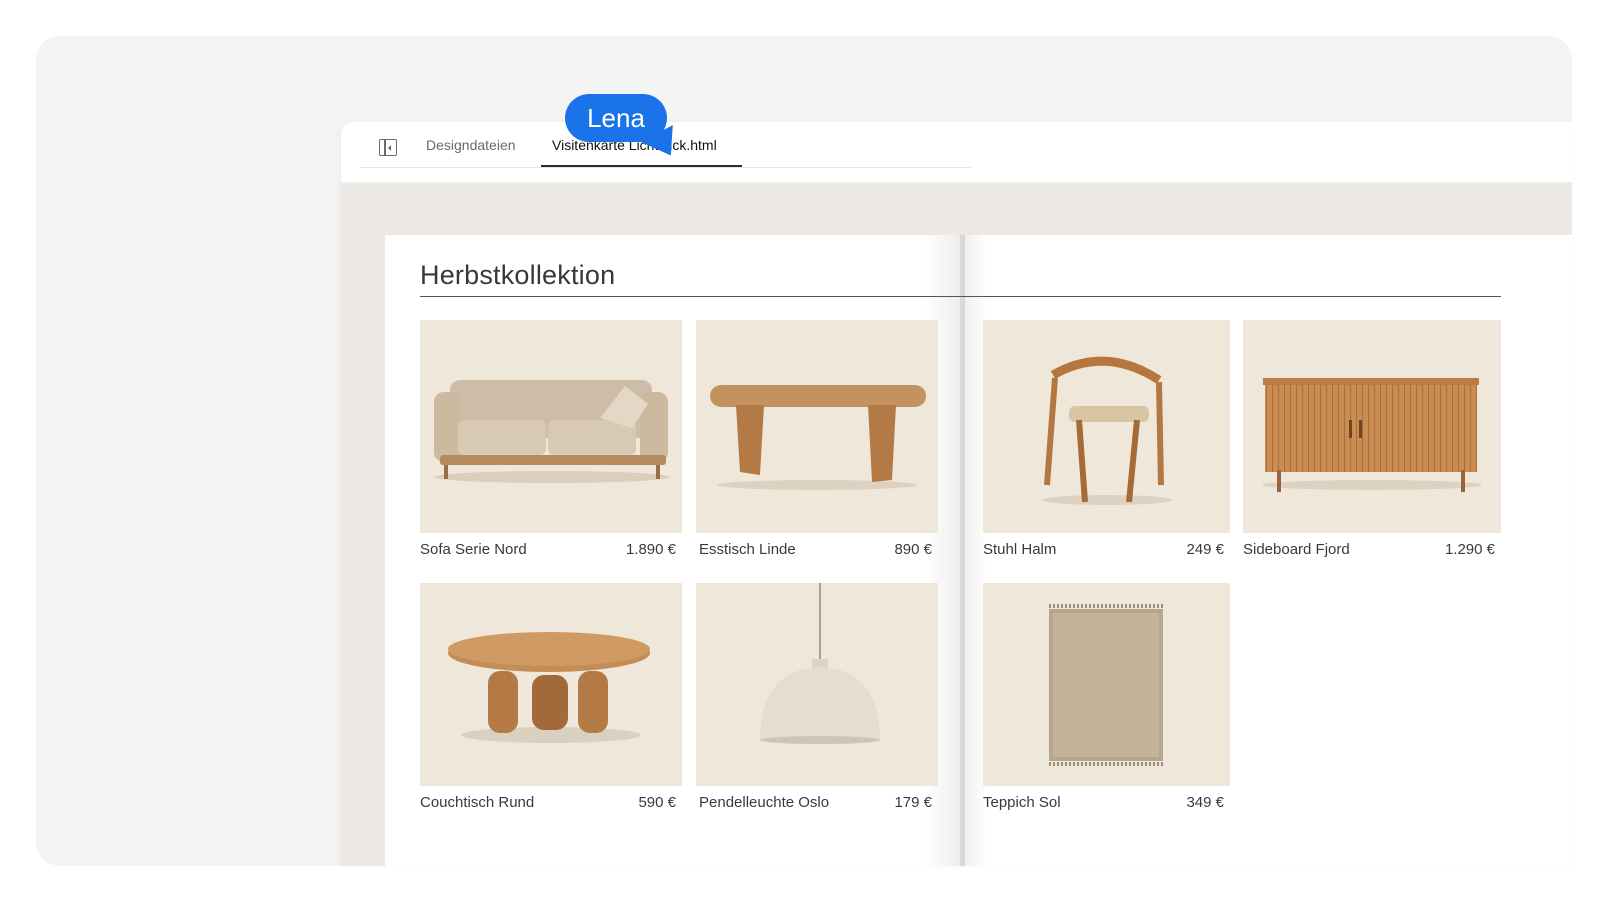 The height and width of the screenshot is (900, 1600). I want to click on product-card-esstisch: Esstisch Linde 890 €, so click(817, 445).